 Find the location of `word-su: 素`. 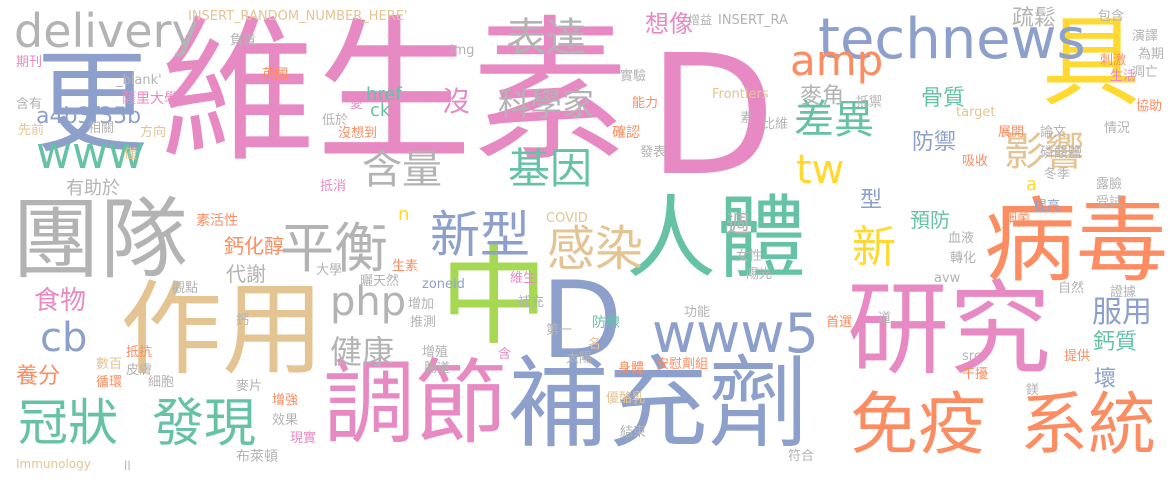

word-su: 素 is located at coordinates (747, 118).